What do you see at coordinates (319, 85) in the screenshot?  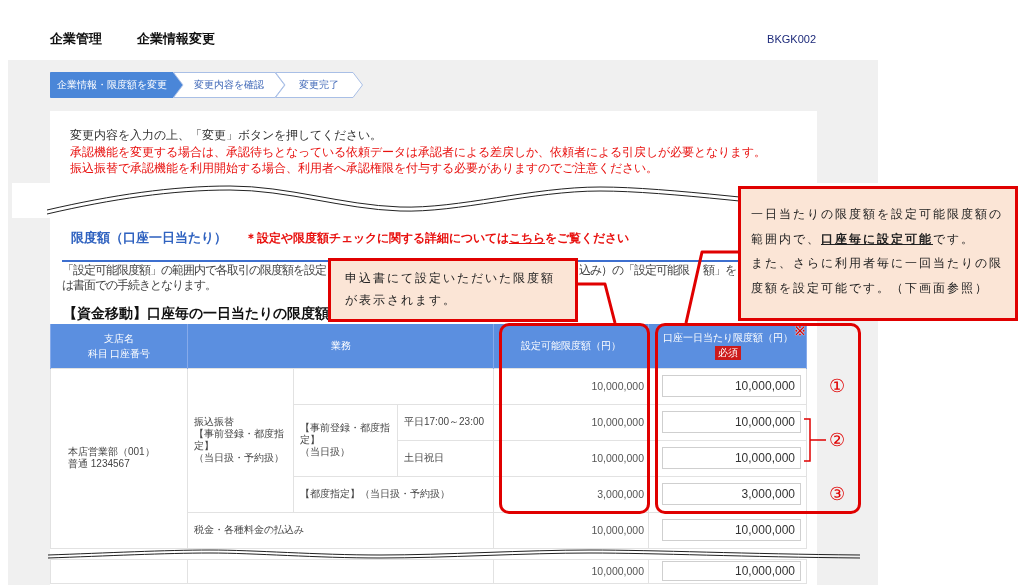 I see `progress-step: 変更完了` at bounding box center [319, 85].